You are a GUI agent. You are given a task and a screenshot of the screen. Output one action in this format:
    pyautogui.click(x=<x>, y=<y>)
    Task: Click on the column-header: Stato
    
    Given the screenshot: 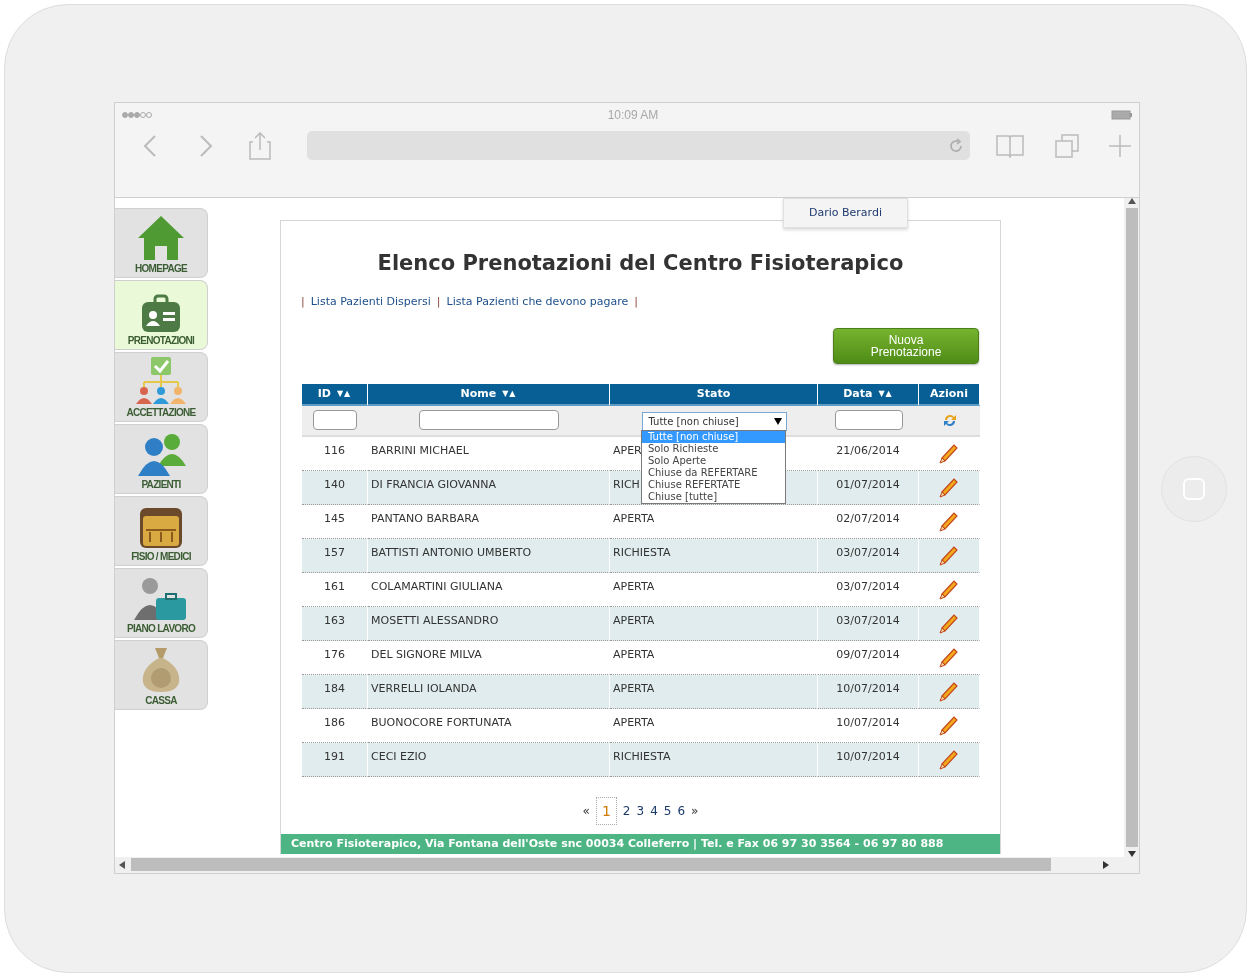 What is the action you would take?
    pyautogui.click(x=714, y=394)
    